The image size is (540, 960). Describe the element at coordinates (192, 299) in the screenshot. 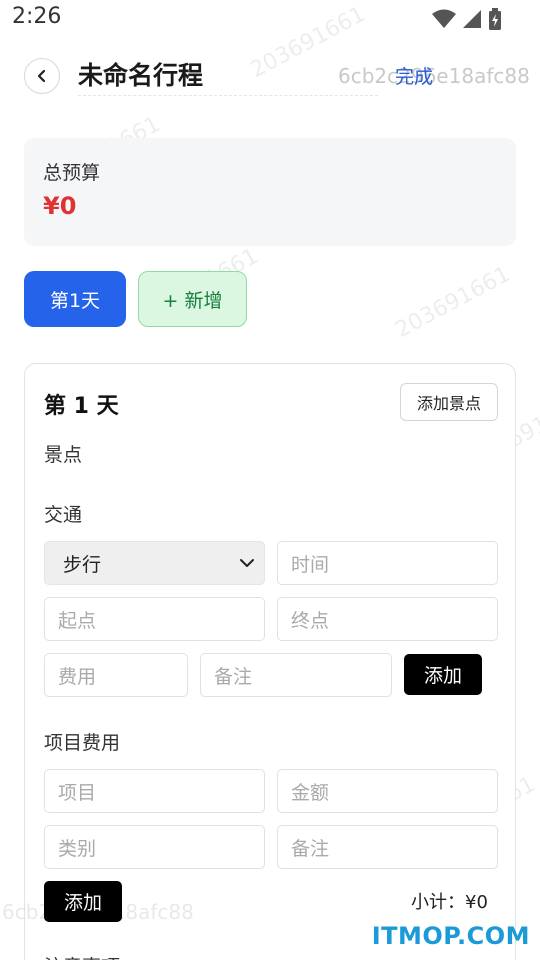

I see `add-day-button: + 新增` at that location.